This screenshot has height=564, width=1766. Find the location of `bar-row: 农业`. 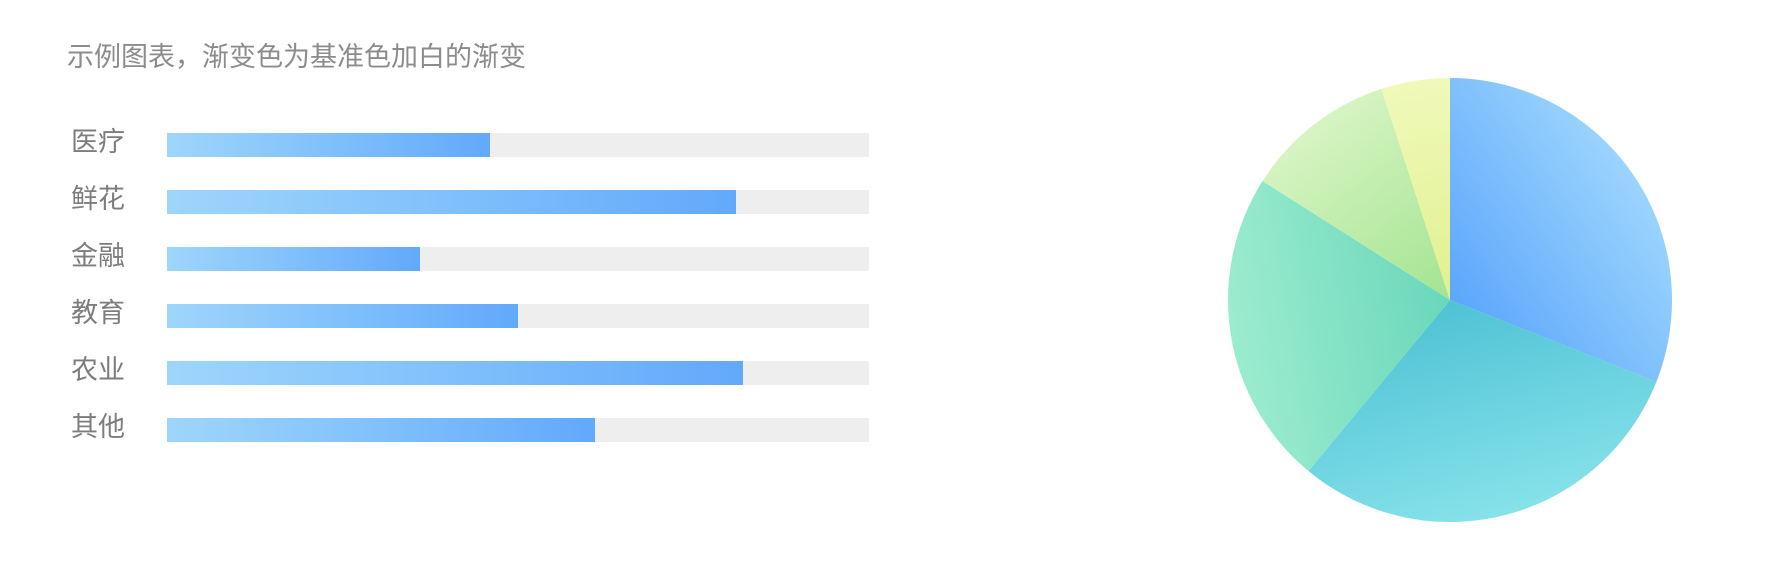

bar-row: 农业 is located at coordinates (470, 371).